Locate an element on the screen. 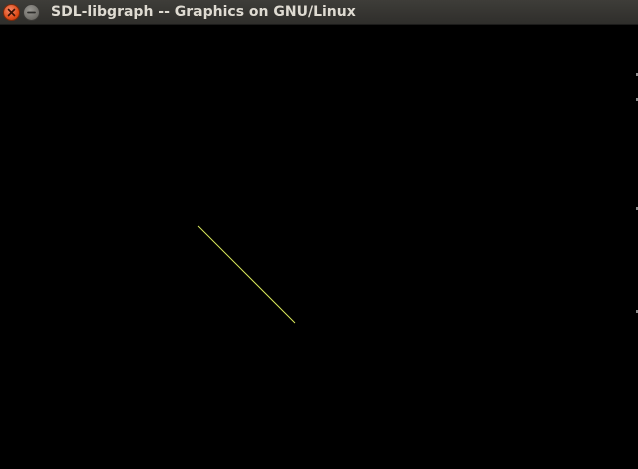 Image resolution: width=638 pixels, height=469 pixels. drawing-surface is located at coordinates (246, 274).